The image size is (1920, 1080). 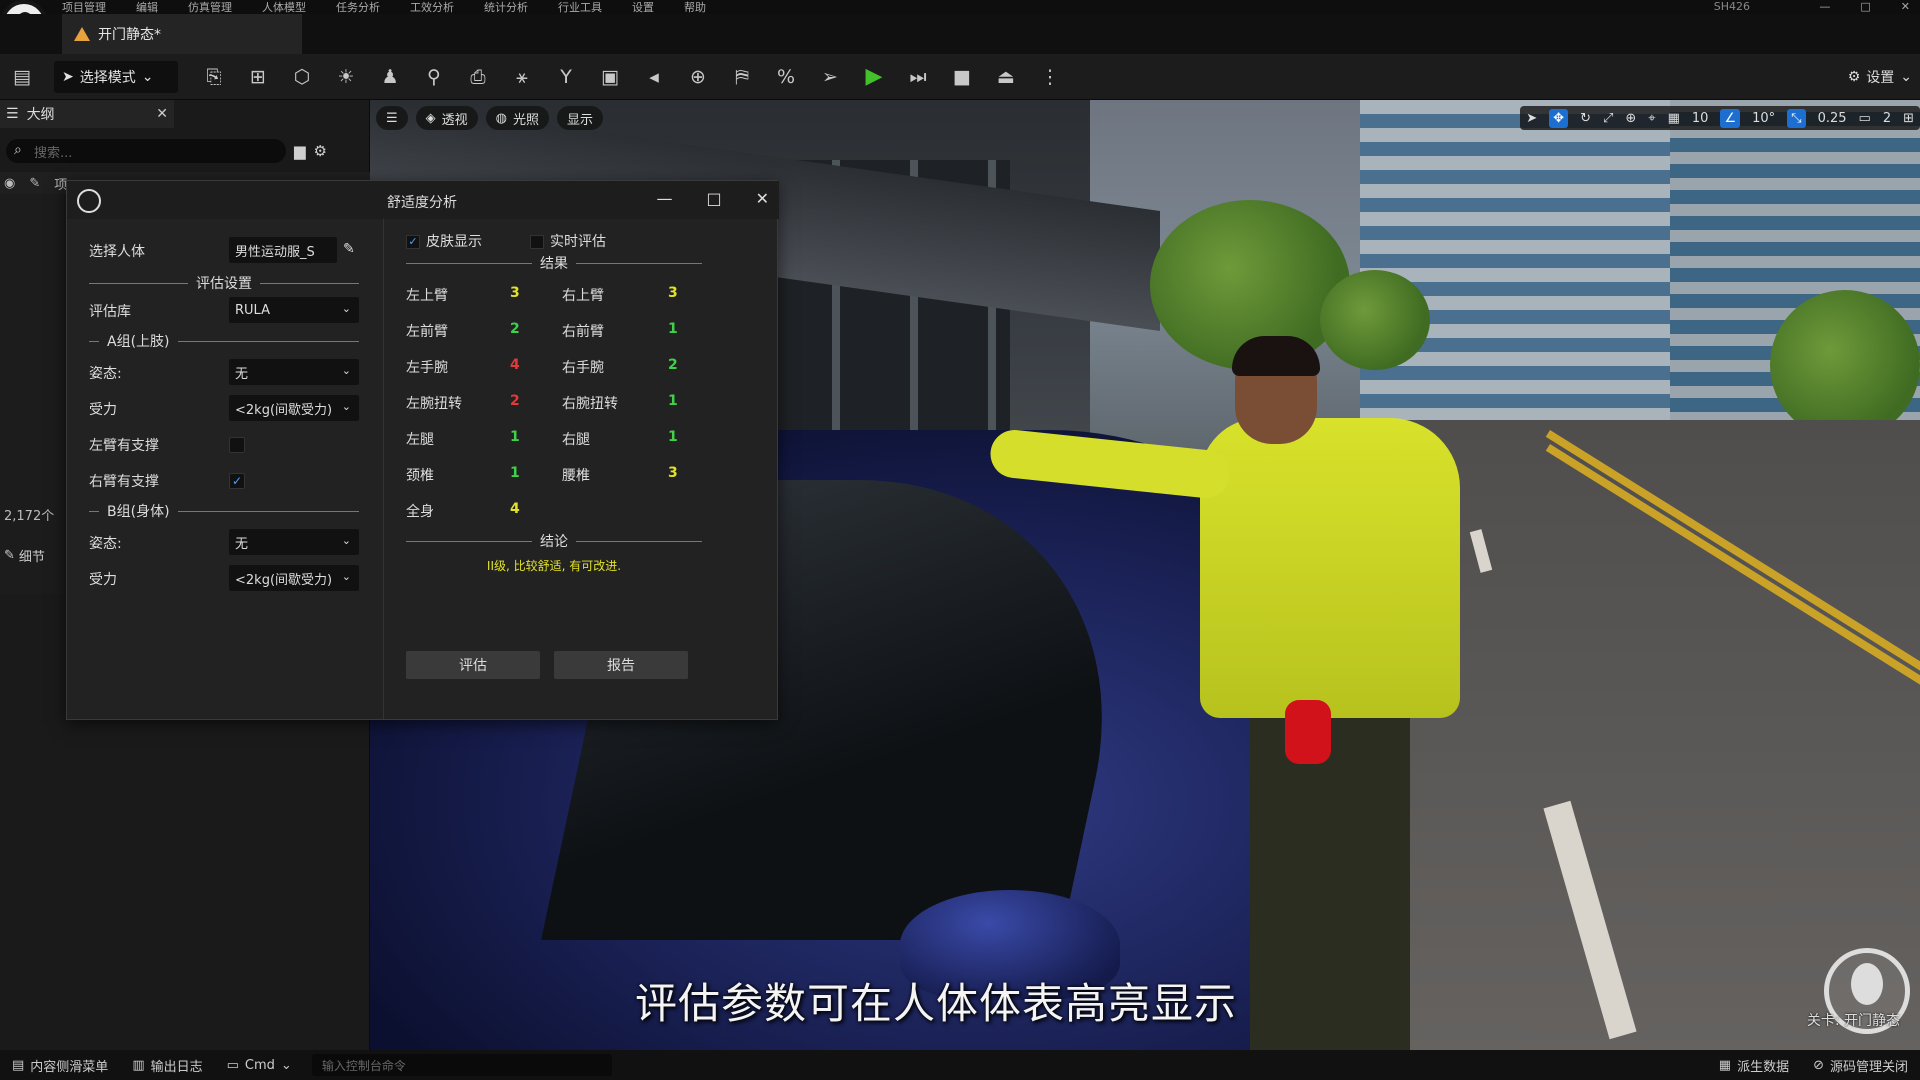 I want to click on a-posture-select: 无 ⌄, so click(x=294, y=372).